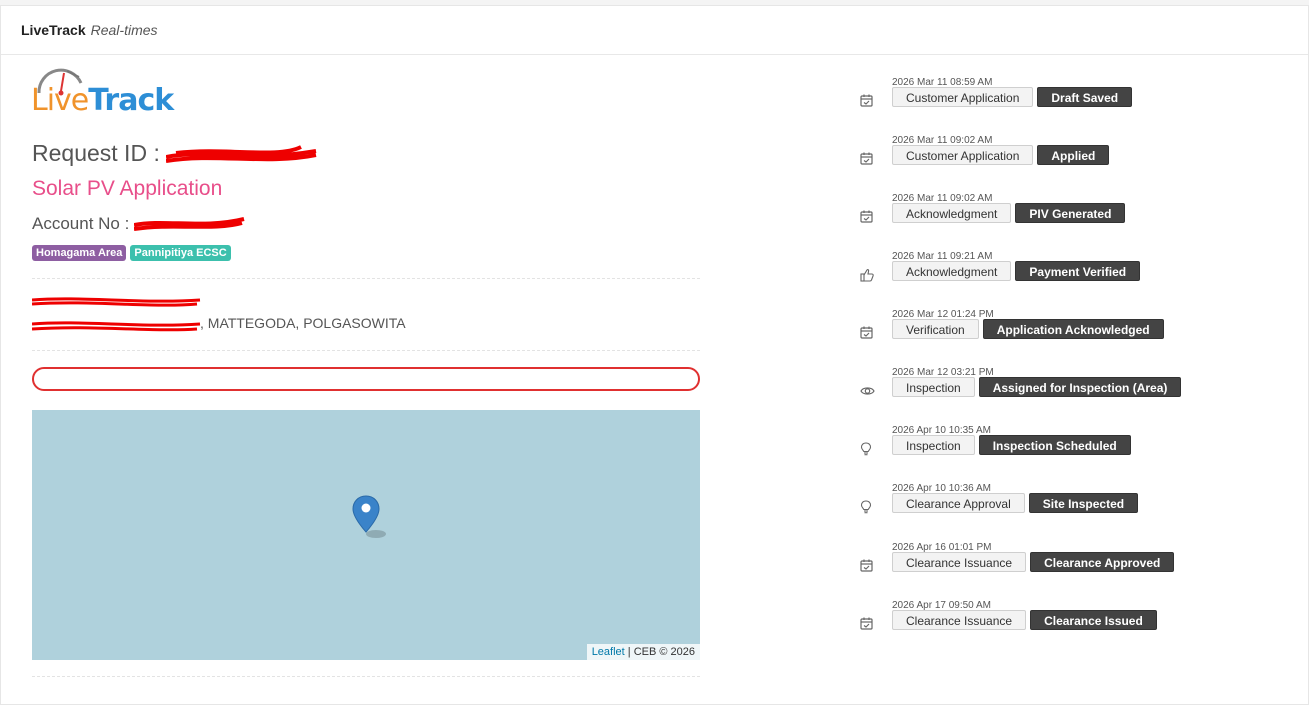  I want to click on status-label: Payment Verified, so click(1078, 271).